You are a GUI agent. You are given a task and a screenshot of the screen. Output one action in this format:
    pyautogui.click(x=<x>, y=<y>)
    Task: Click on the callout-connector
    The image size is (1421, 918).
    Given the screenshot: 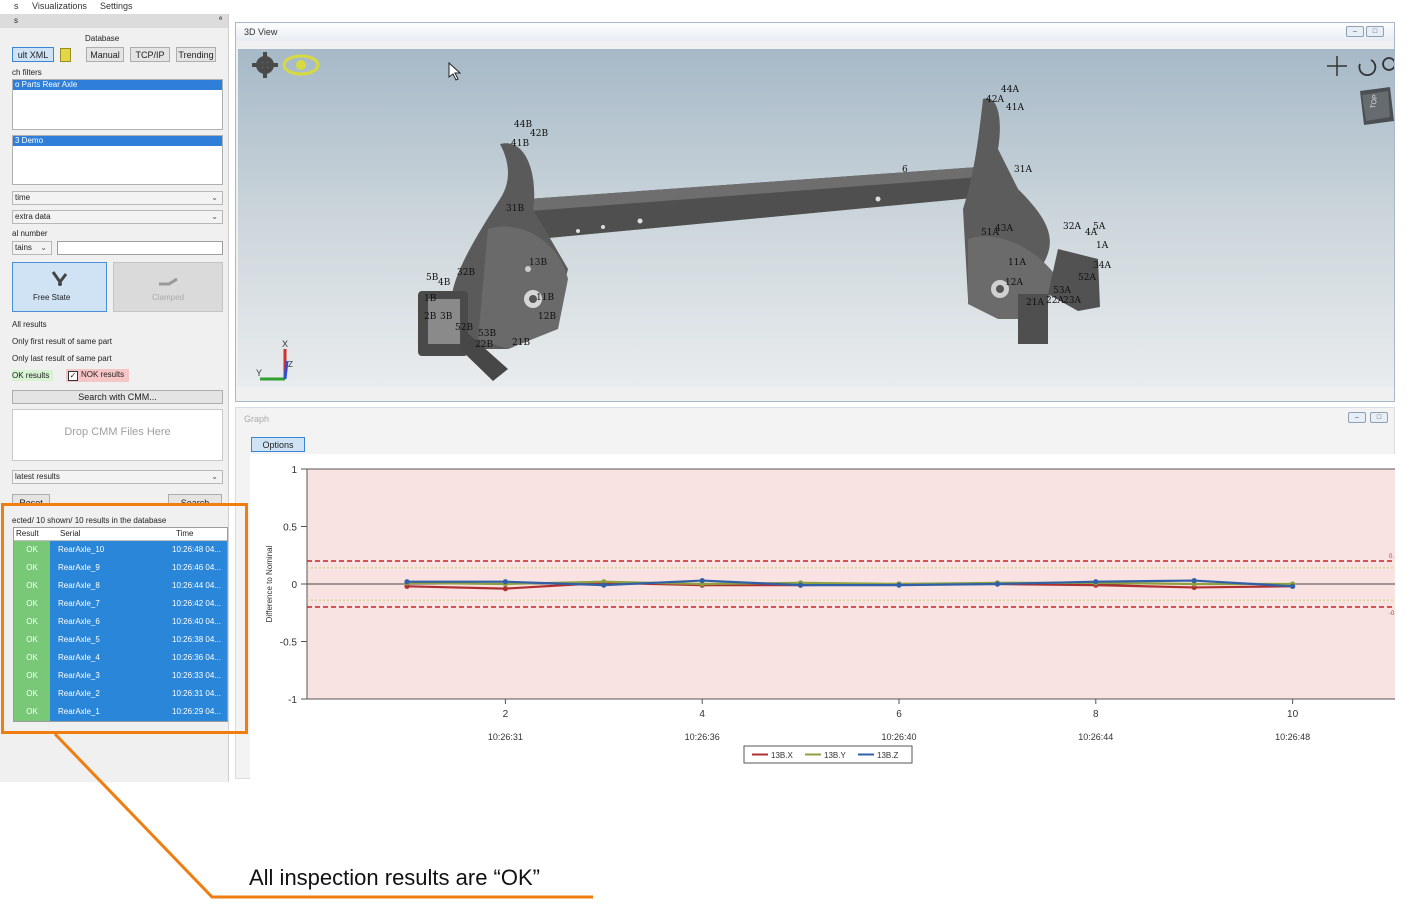 What is the action you would take?
    pyautogui.click(x=323, y=815)
    